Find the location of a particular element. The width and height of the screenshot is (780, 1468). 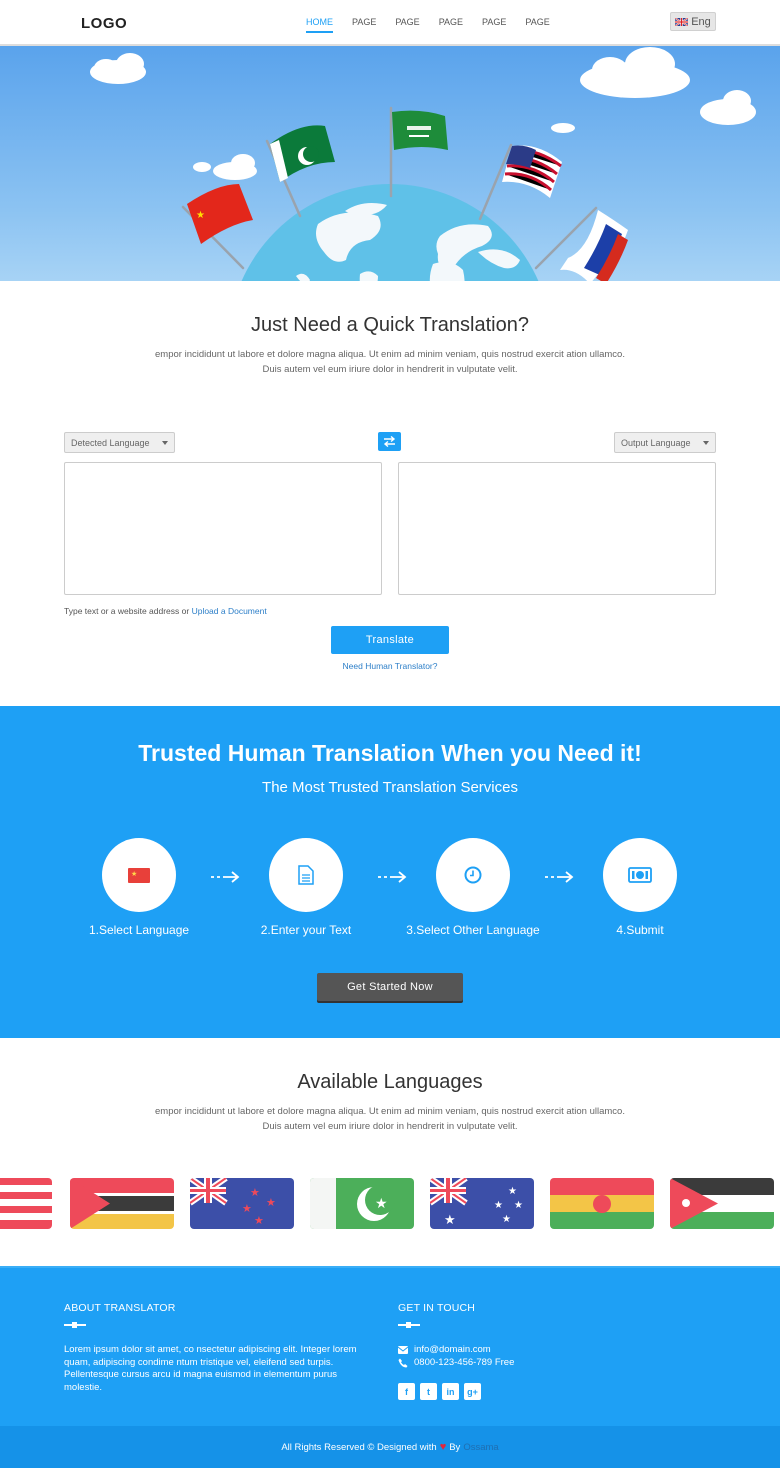

email-text: info@domain.com is located at coordinates (452, 1349).